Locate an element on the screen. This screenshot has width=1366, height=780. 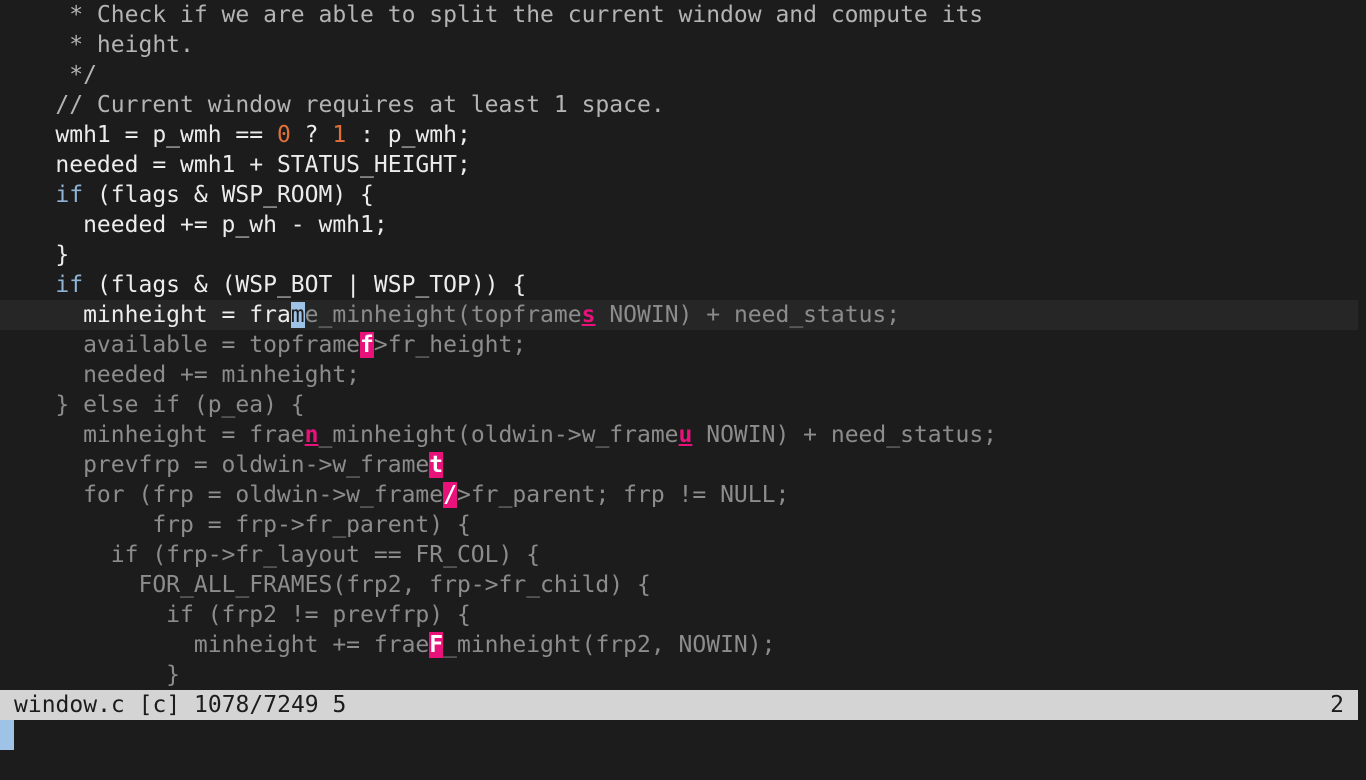
code-text: frp = frp->fr_parent) { is located at coordinates (235, 525).